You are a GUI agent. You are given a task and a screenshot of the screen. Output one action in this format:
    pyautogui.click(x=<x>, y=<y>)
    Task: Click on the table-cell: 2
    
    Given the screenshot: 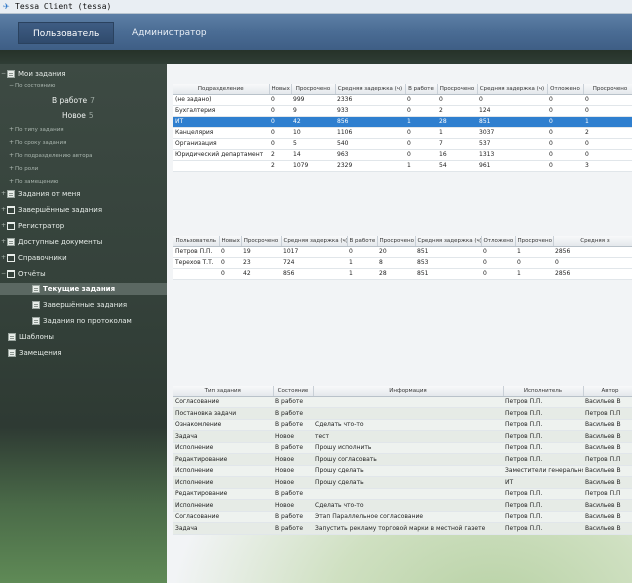 What is the action you would take?
    pyautogui.click(x=457, y=111)
    